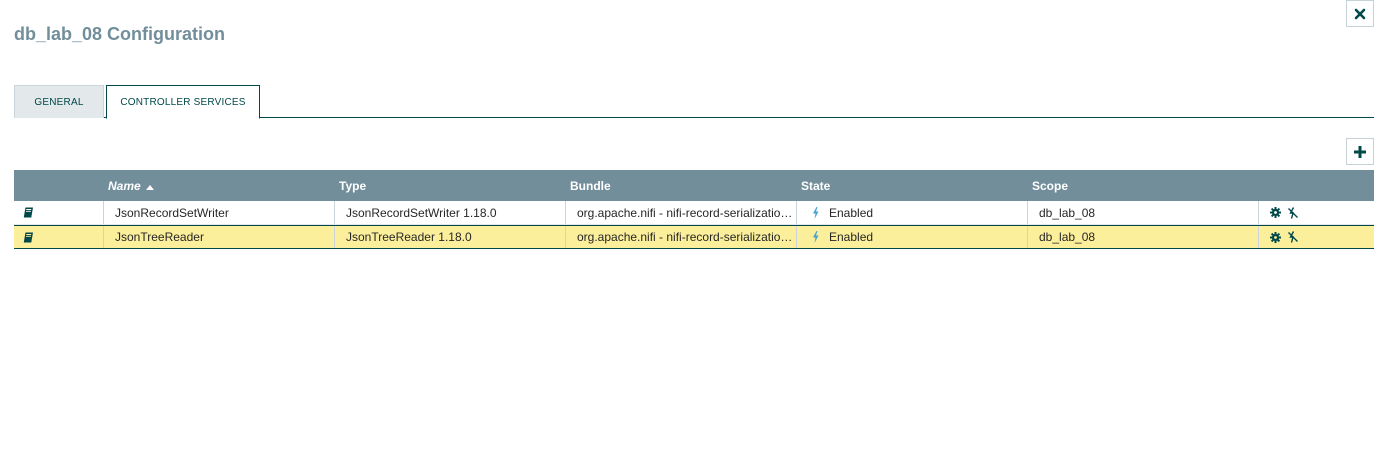 The height and width of the screenshot is (460, 1383). What do you see at coordinates (219, 237) in the screenshot?
I see `row-name: JsonTreeReader` at bounding box center [219, 237].